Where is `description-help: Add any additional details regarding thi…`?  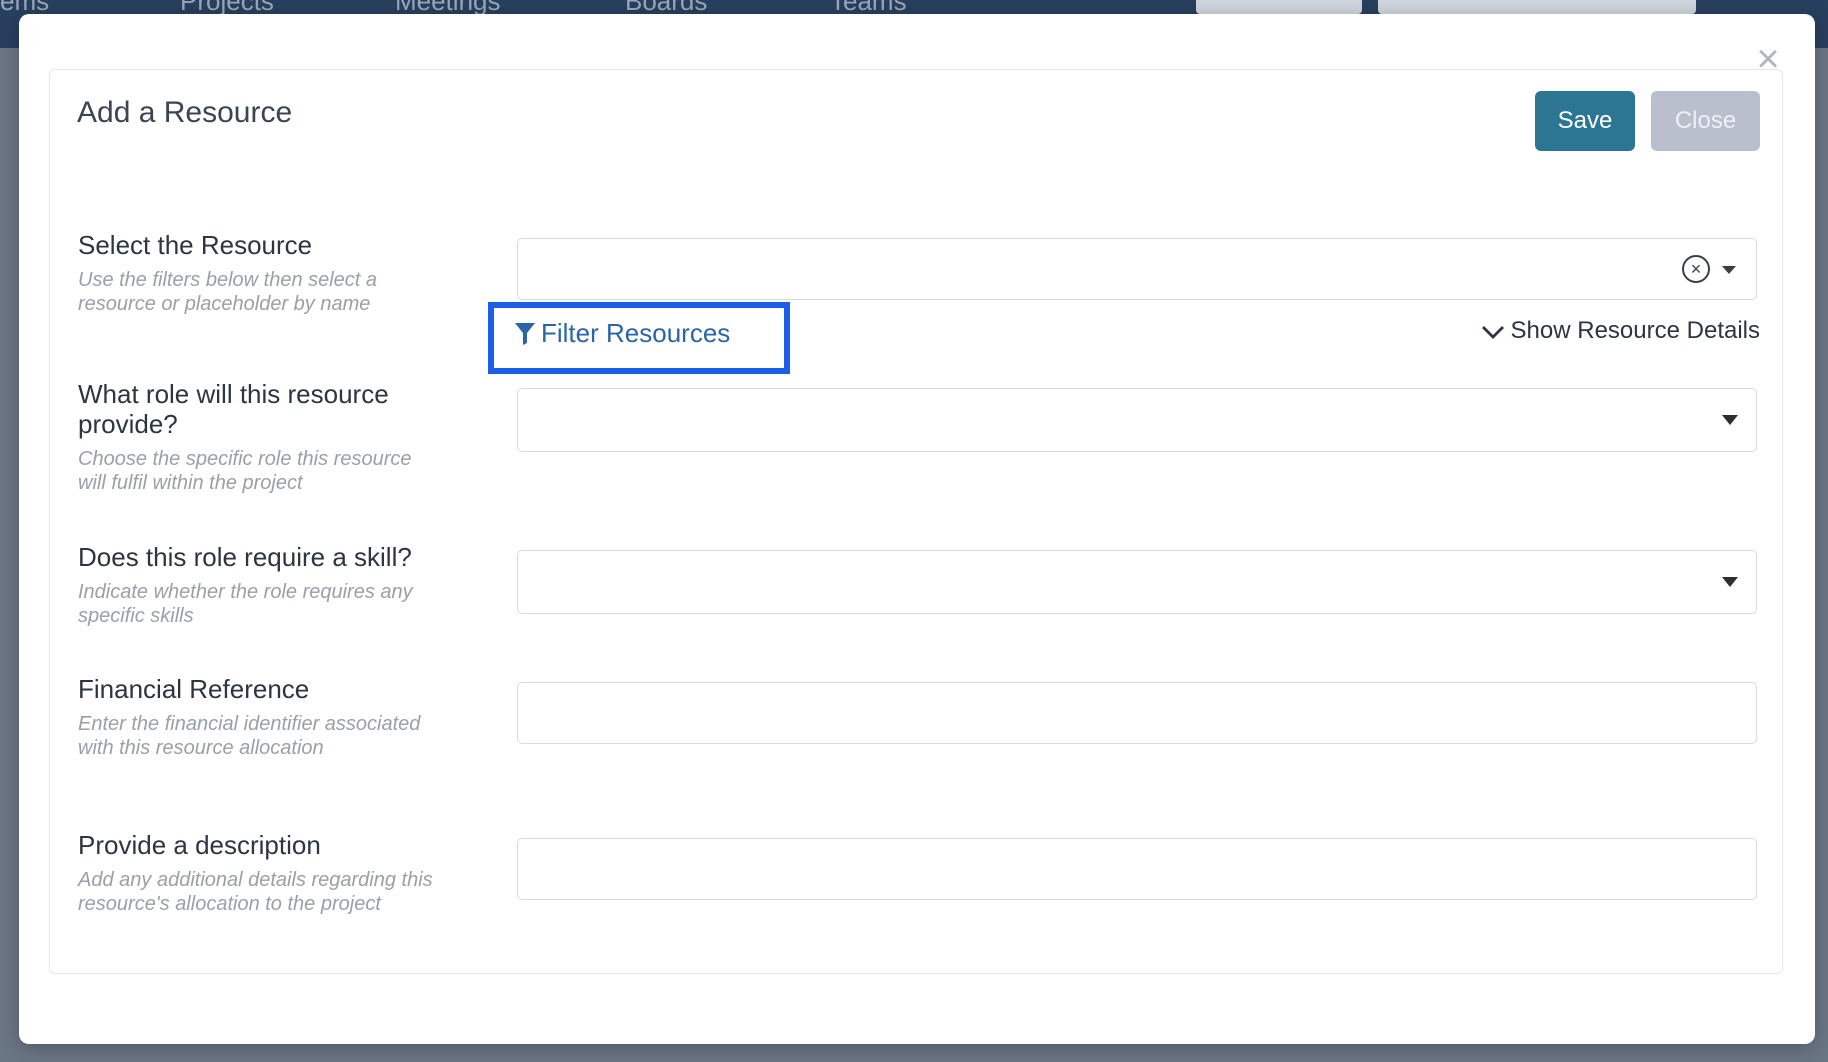
description-help: Add any additional details regarding thi… is located at coordinates (255, 892).